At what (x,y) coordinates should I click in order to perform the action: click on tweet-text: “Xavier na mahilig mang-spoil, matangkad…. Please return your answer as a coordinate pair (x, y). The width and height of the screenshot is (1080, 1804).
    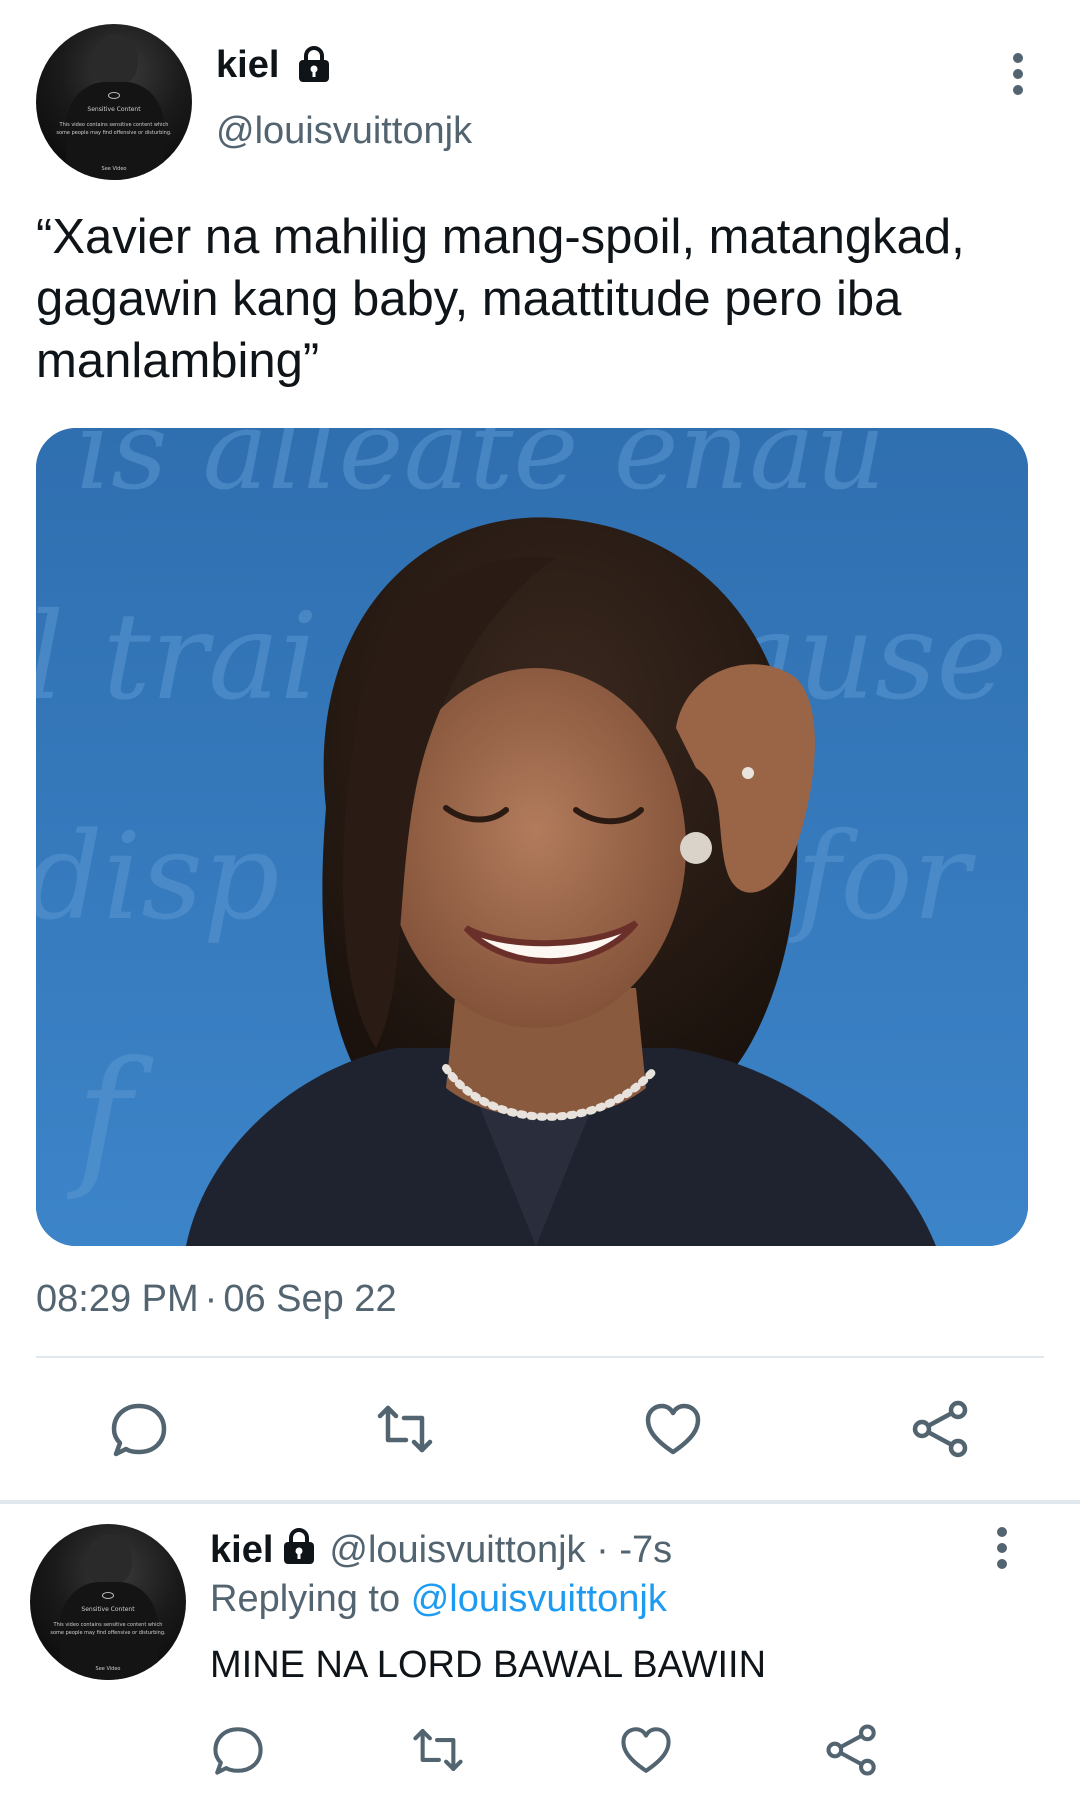
    Looking at the image, I should click on (500, 299).